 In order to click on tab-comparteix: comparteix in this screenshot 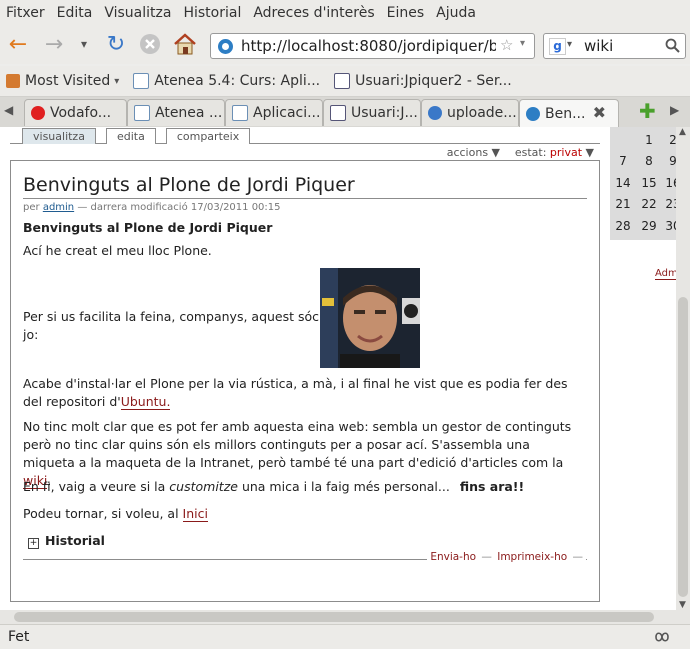, I will do `click(208, 136)`.